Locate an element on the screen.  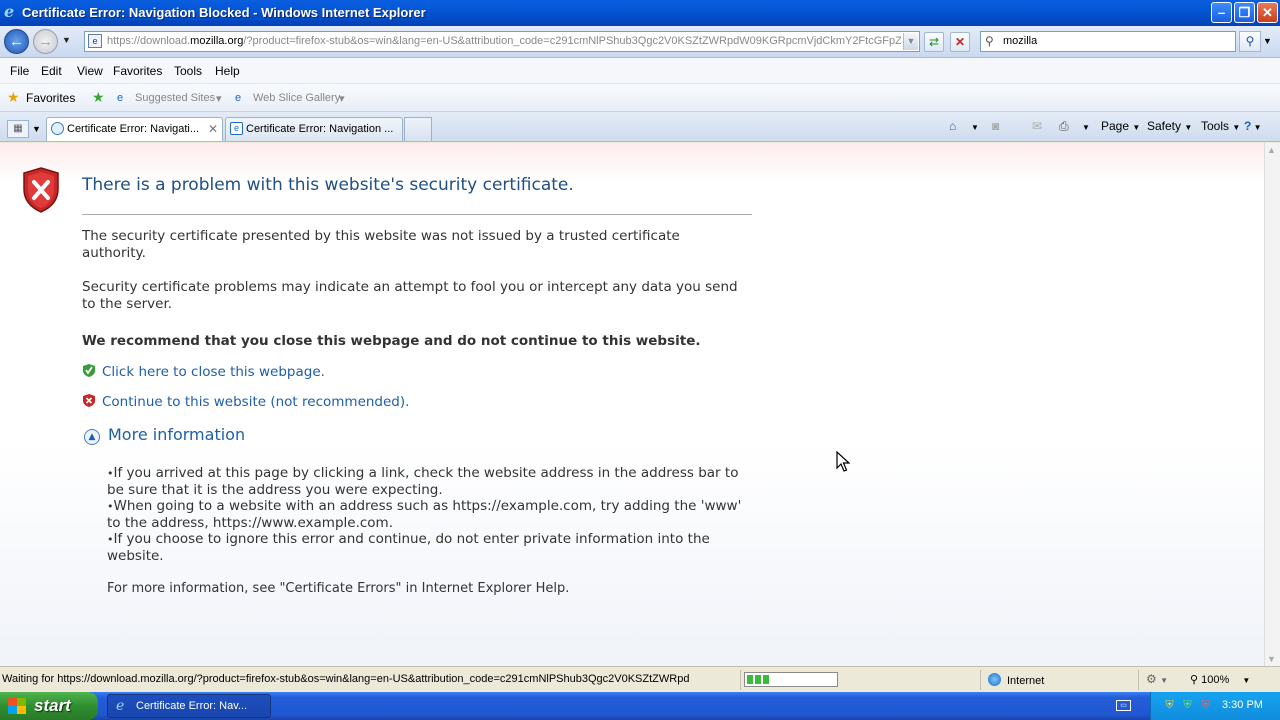
security-alert-icon: ⛨ is located at coordinates (1205, 705).